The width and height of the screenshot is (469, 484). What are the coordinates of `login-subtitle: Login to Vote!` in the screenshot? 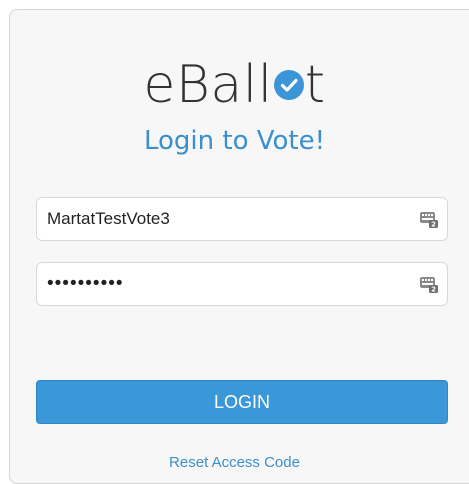 It's located at (234, 141).